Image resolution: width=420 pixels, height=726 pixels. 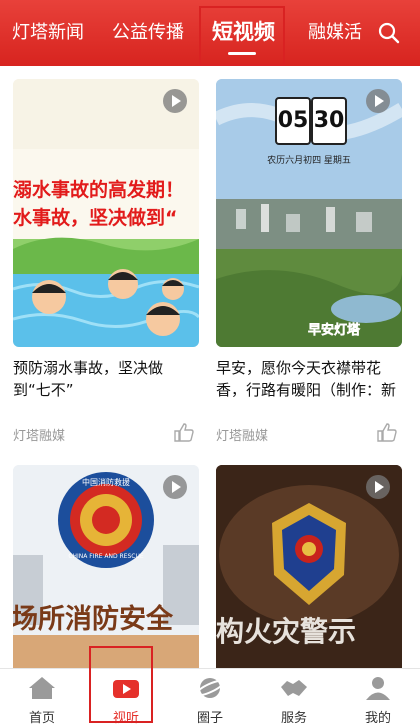 I want to click on thumbnail-caption: 构火灾警示, so click(x=286, y=631).